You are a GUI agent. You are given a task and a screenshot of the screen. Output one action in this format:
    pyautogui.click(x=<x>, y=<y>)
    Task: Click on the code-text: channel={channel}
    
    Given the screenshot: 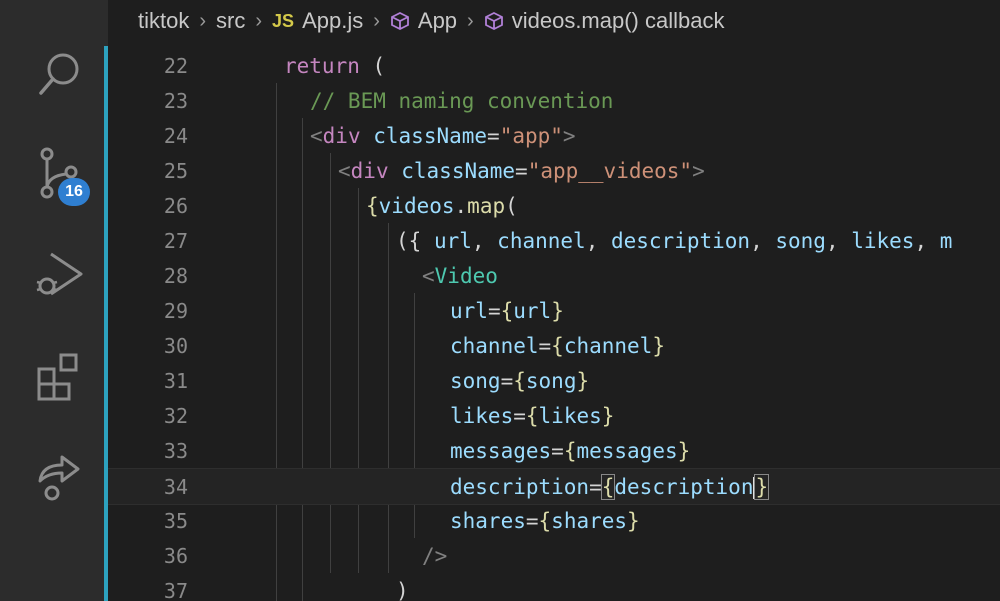 What is the action you would take?
    pyautogui.click(x=557, y=346)
    